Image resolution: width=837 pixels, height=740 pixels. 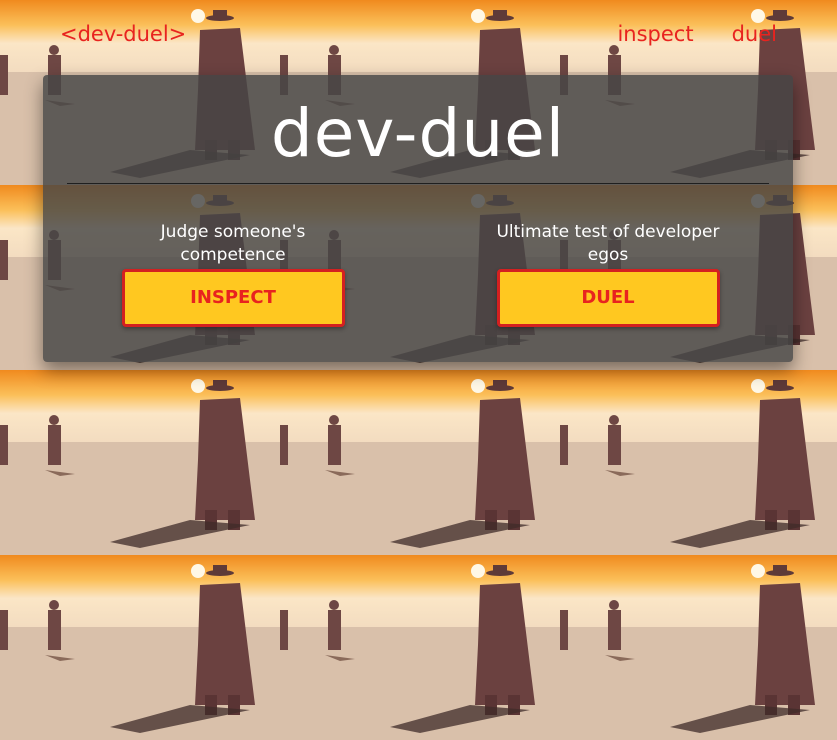 What do you see at coordinates (418, 133) in the screenshot?
I see `page-title: dev-duel` at bounding box center [418, 133].